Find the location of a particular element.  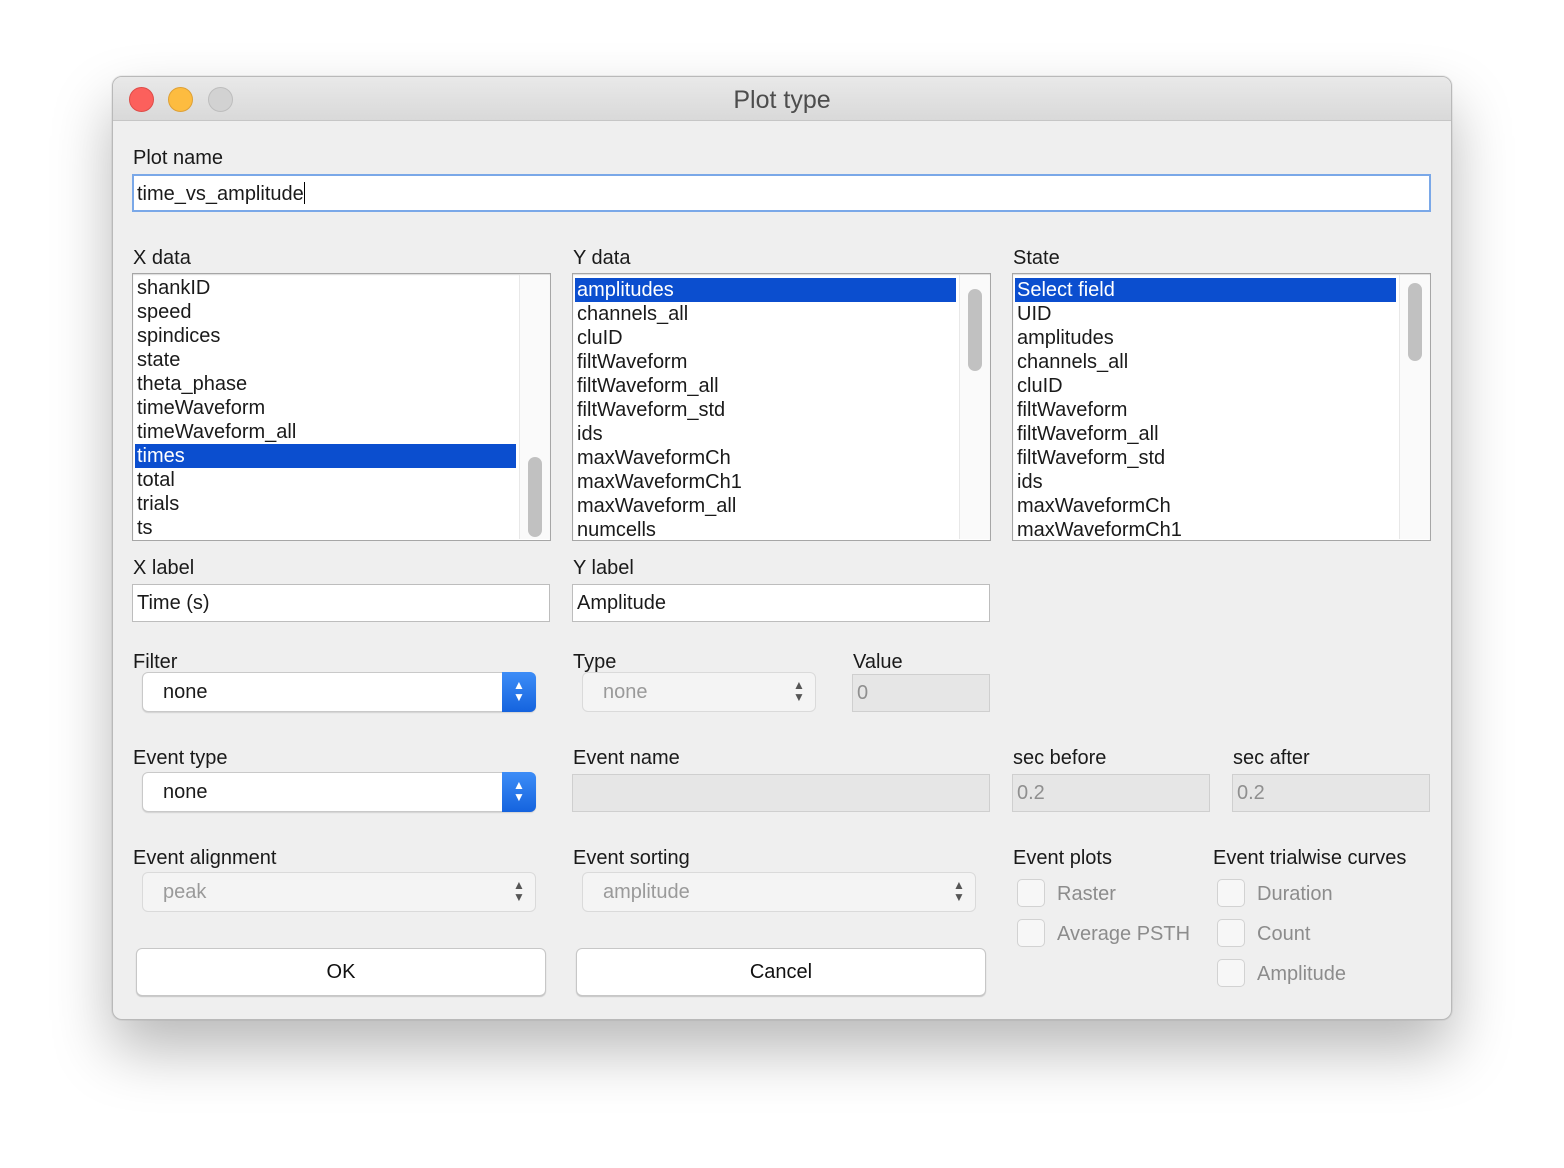

event-name-input is located at coordinates (781, 793).